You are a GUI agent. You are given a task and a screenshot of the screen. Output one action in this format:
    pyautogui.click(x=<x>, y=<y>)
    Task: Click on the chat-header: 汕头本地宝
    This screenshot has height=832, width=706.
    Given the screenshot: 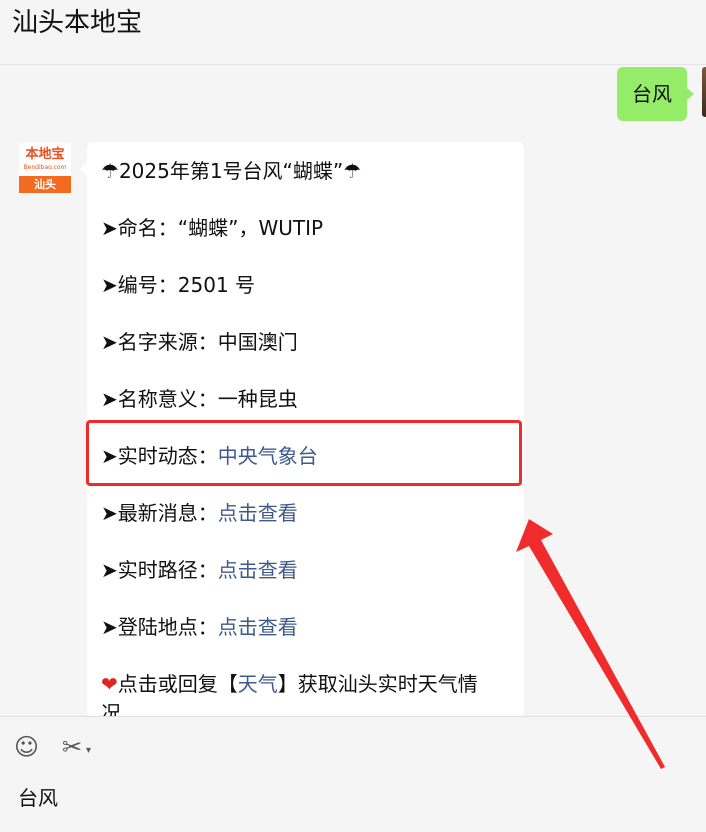 What is the action you would take?
    pyautogui.click(x=353, y=32)
    